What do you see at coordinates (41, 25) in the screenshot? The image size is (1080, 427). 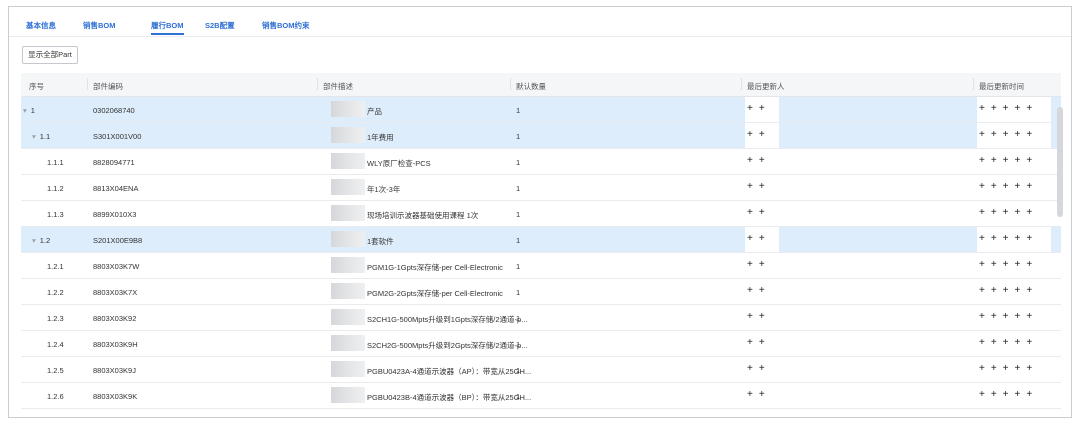 I see `tab-basic-info: 基本信息` at bounding box center [41, 25].